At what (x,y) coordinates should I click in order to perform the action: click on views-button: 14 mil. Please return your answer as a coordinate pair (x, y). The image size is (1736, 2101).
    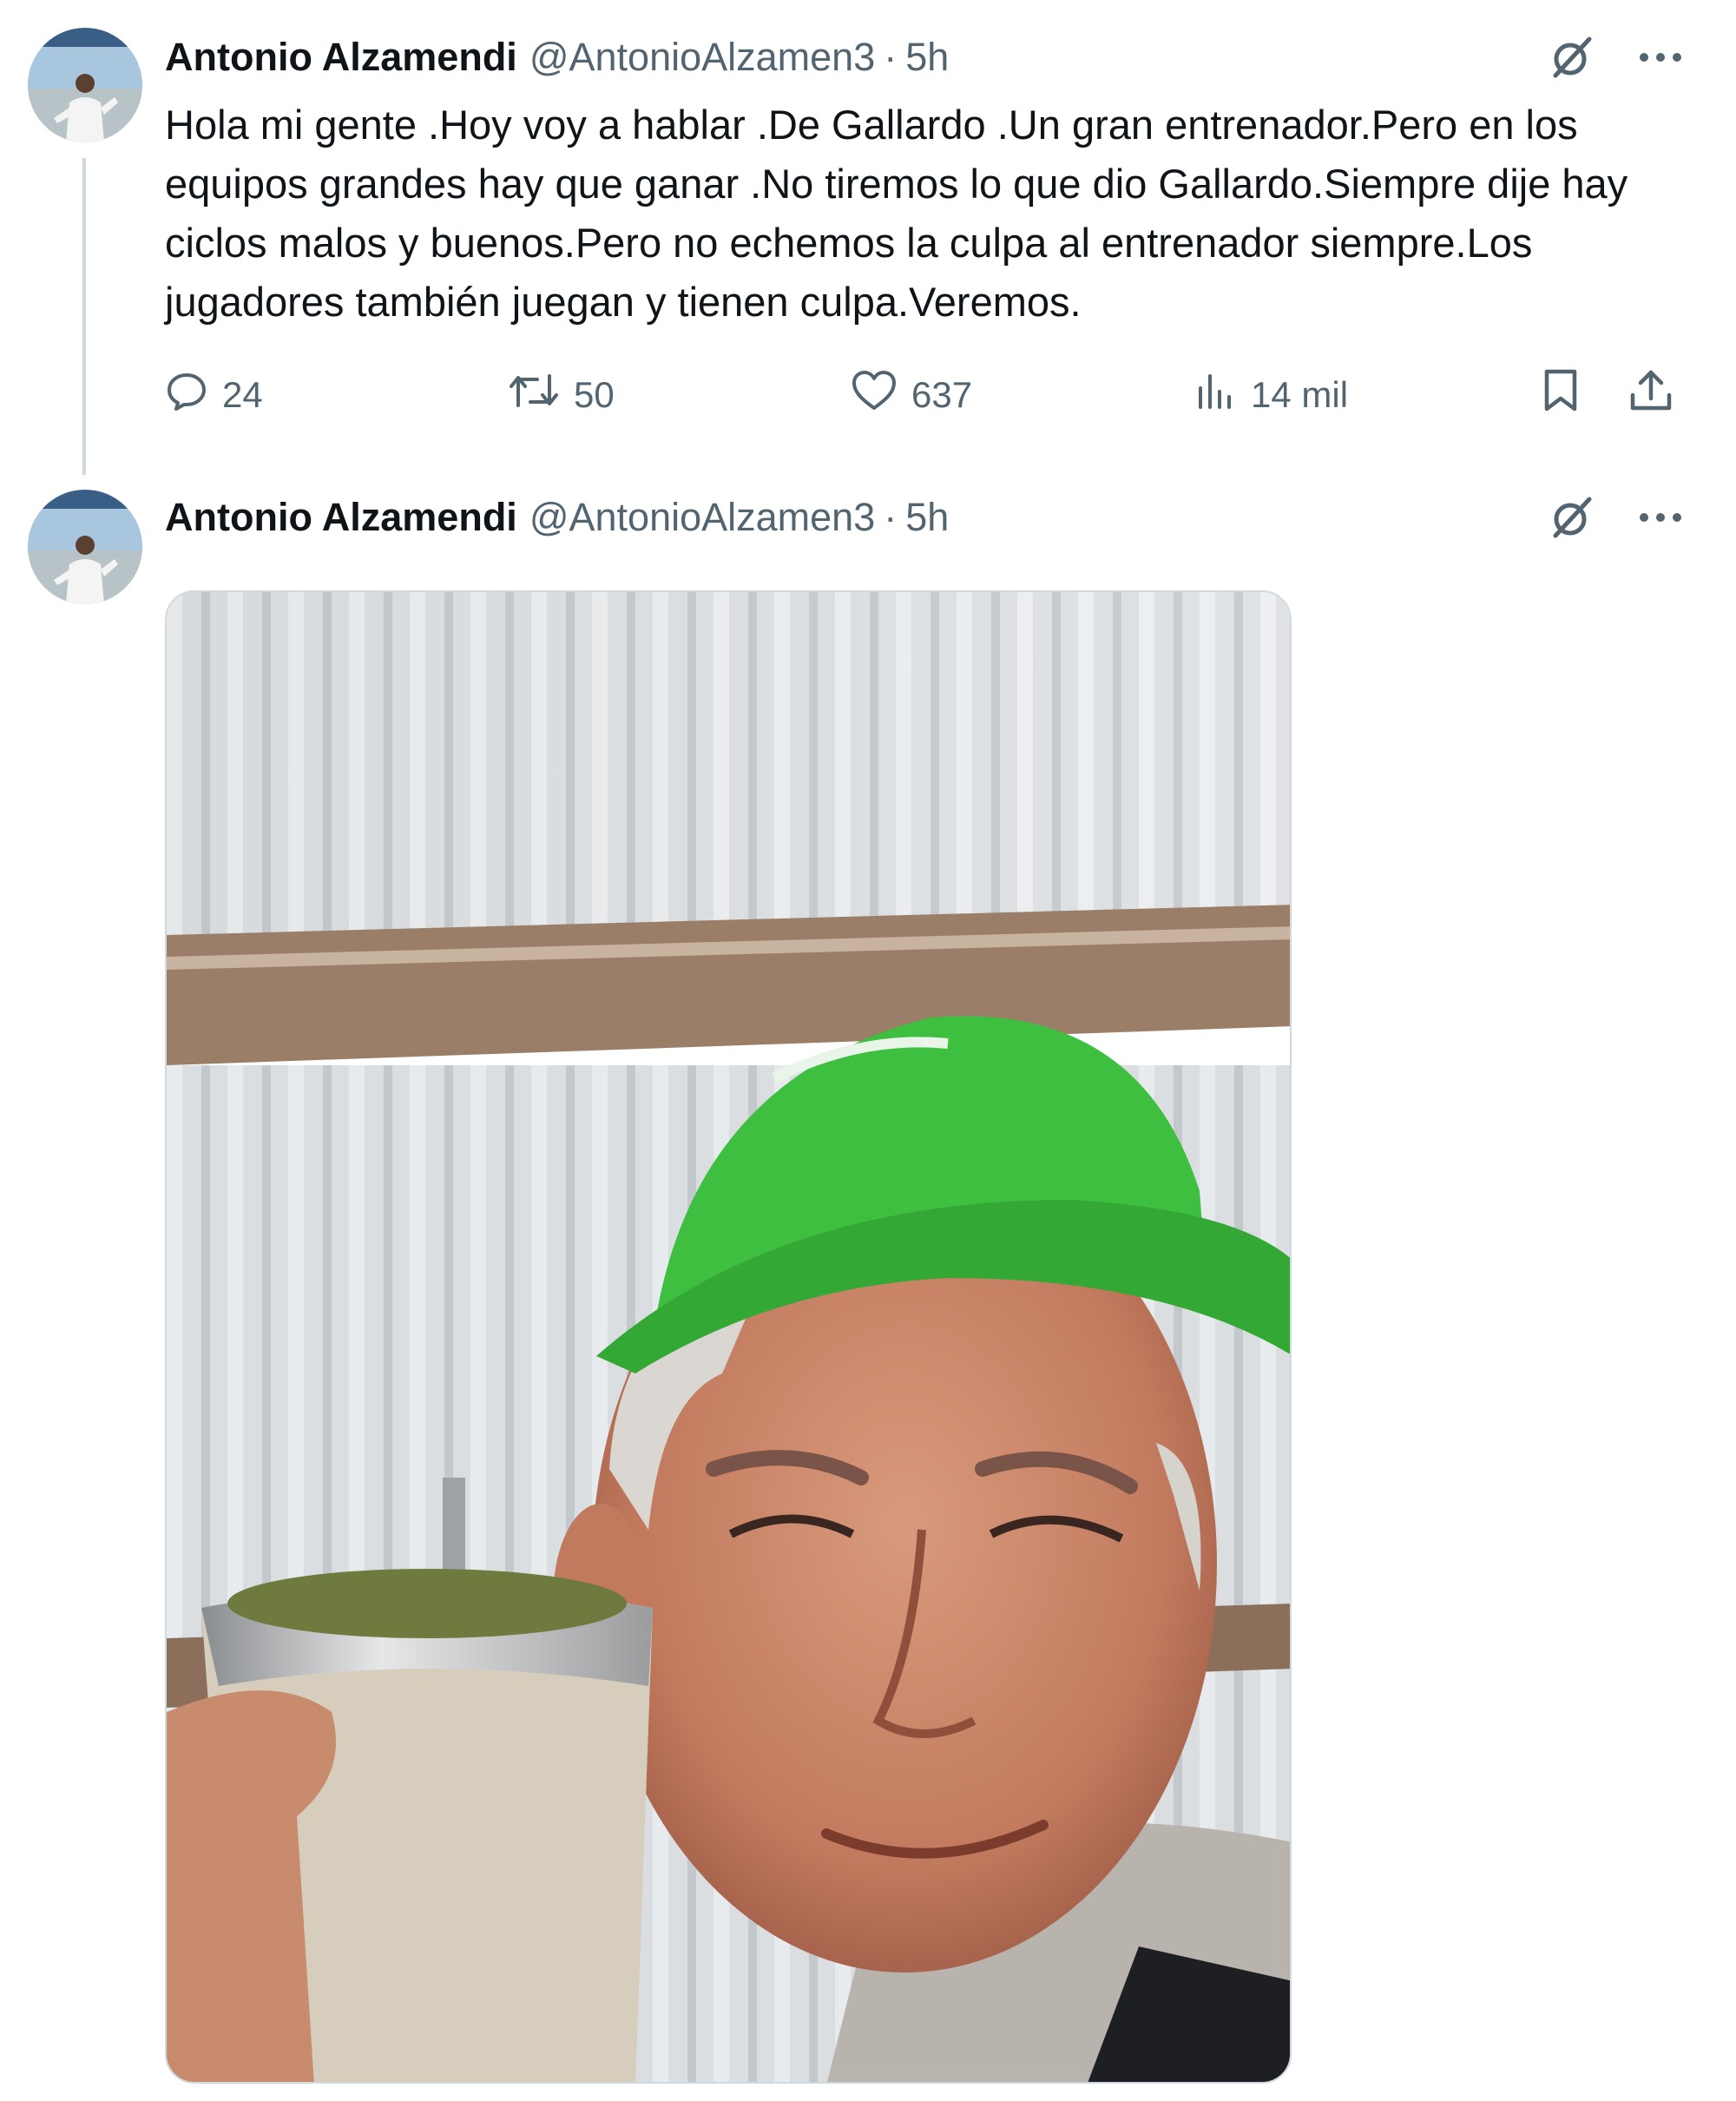
    Looking at the image, I should click on (1271, 395).